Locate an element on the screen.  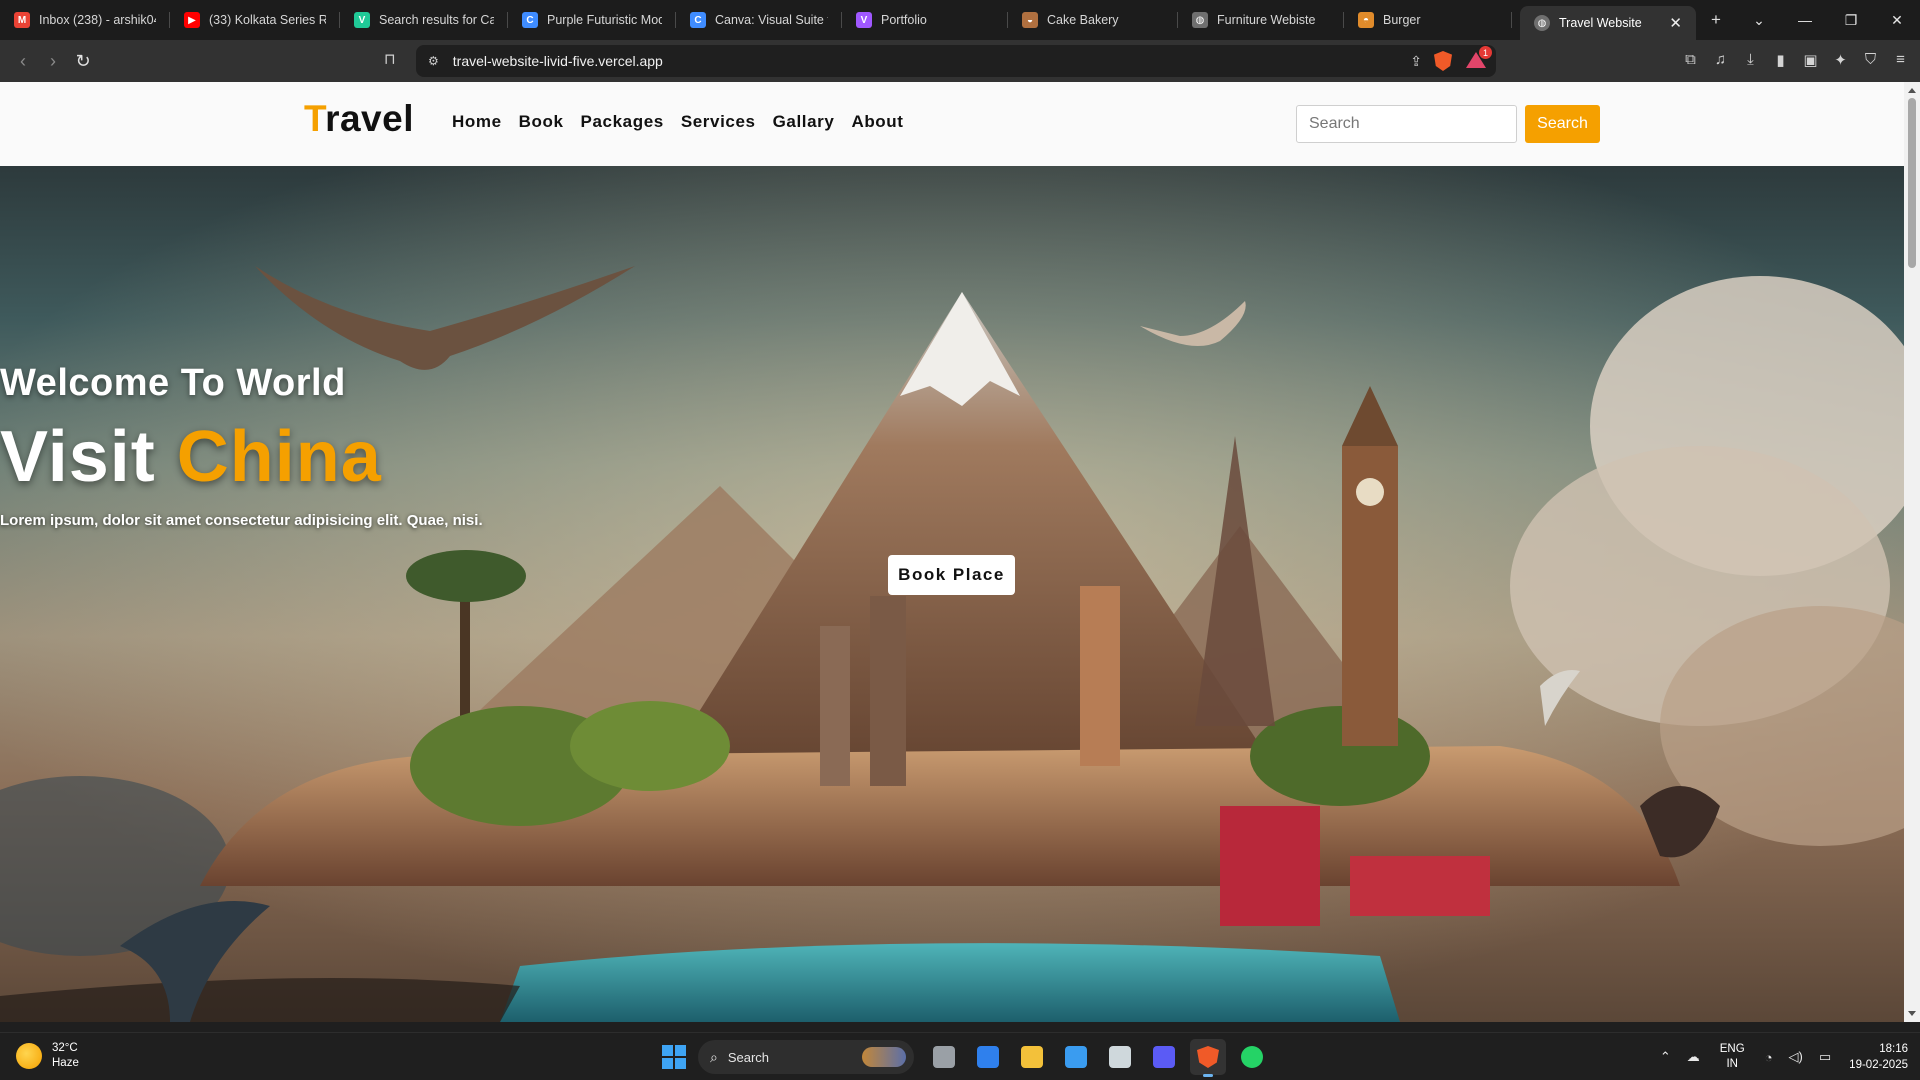
close-window-icon: ✕ is located at coordinates (1897, 20).